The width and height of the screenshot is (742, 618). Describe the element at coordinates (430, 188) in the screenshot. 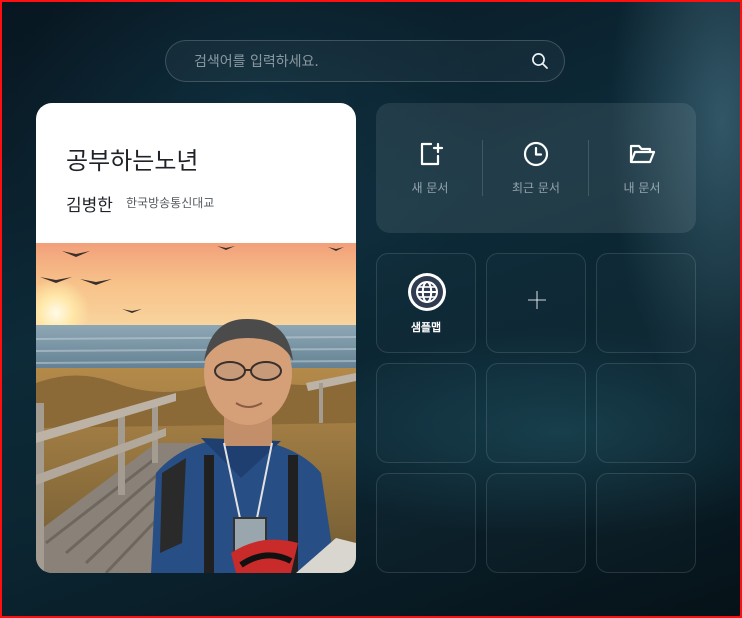

I see `new-document-label: 새 문서` at that location.